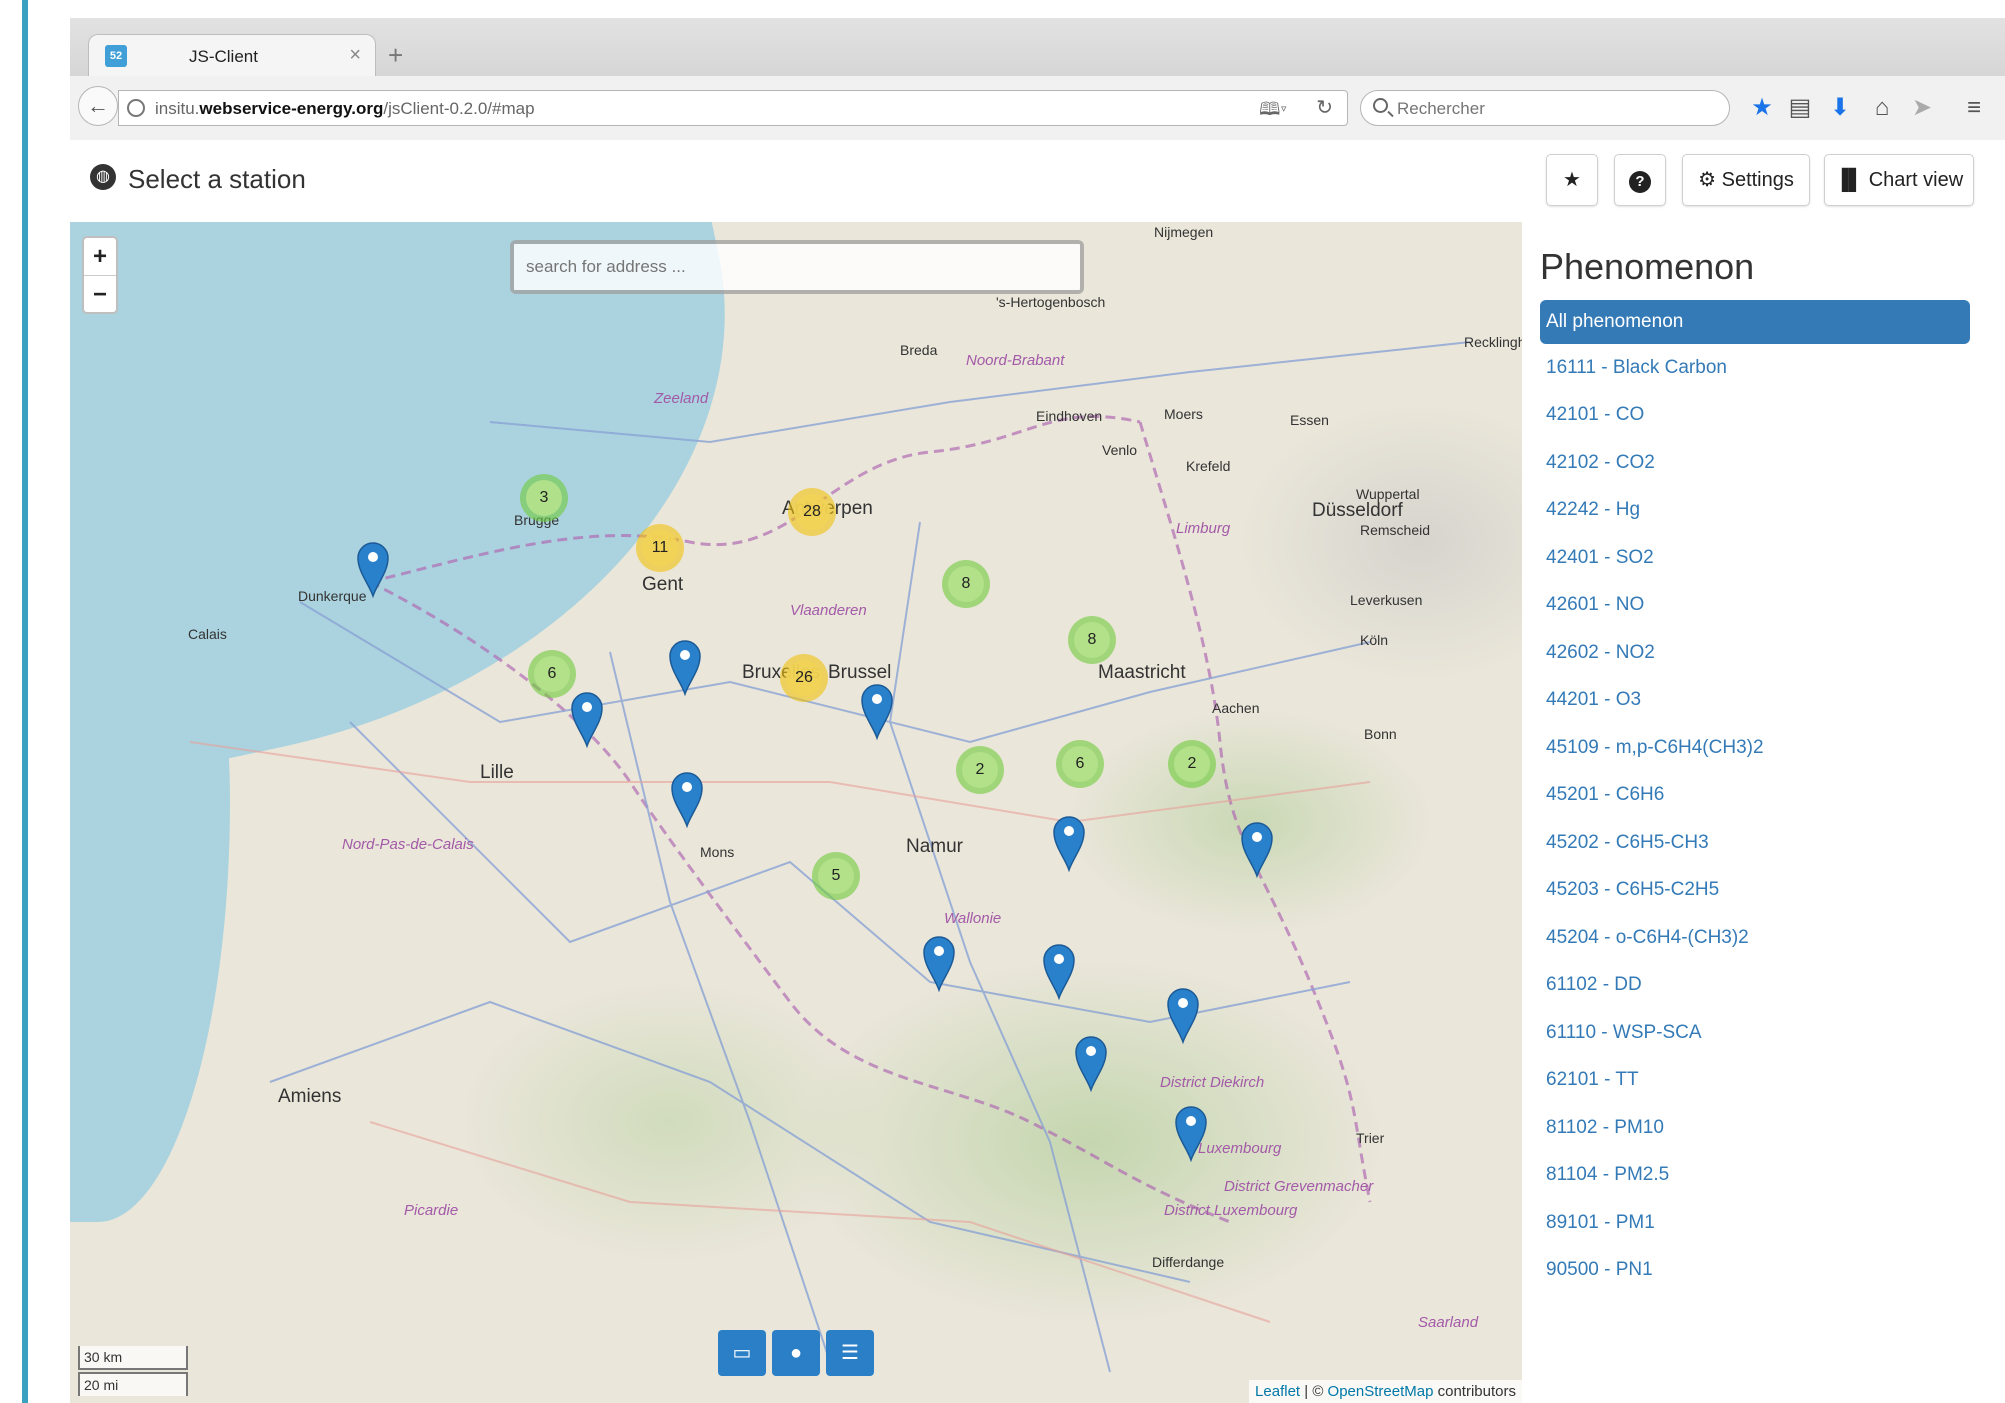  Describe the element at coordinates (1755, 1176) in the screenshot. I see `phenomenon-item: 81104 - PM2.5` at that location.